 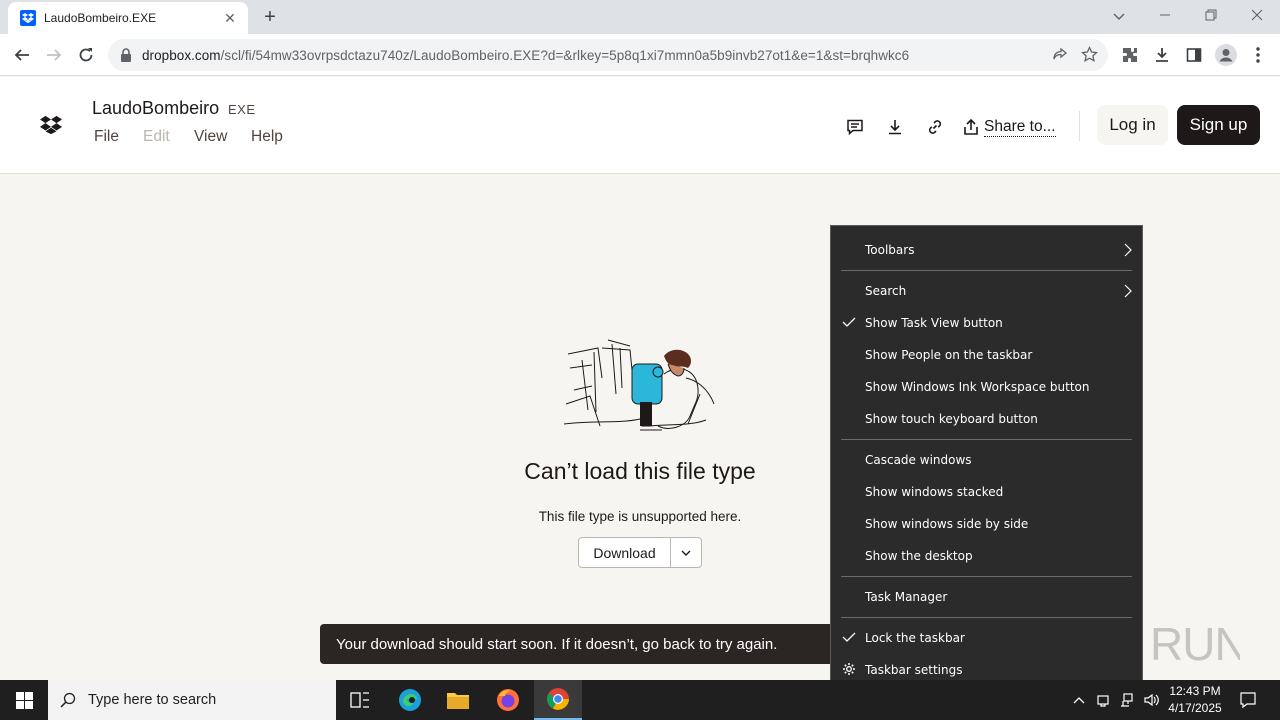 What do you see at coordinates (1079, 126) in the screenshot?
I see `header-divider` at bounding box center [1079, 126].